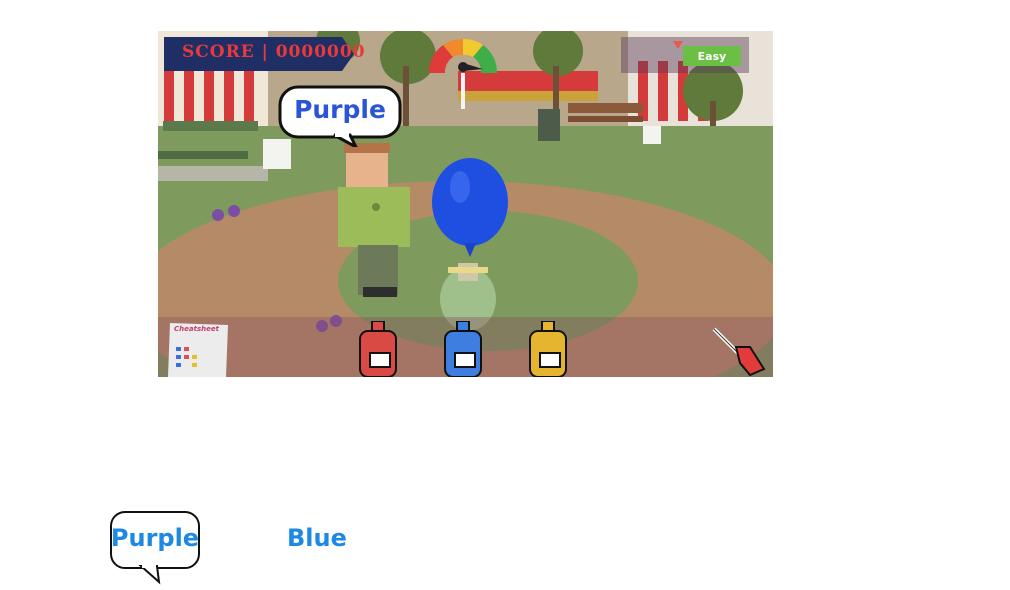 This screenshot has height=590, width=1010. Describe the element at coordinates (274, 52) in the screenshot. I see `score-label: SCORE | 0000000` at that location.